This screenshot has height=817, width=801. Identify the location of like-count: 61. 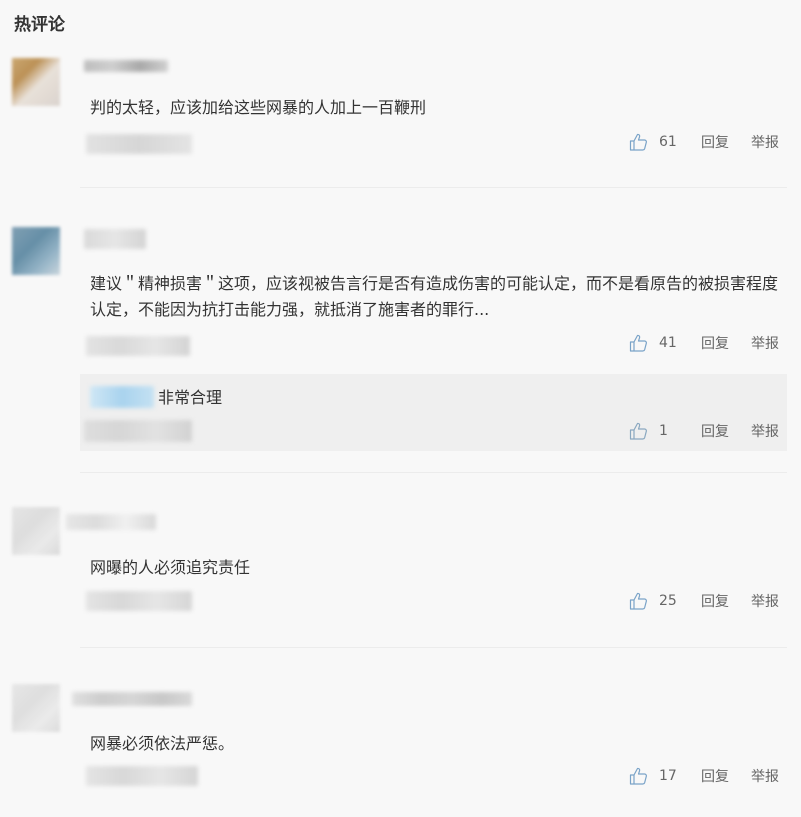
(668, 142).